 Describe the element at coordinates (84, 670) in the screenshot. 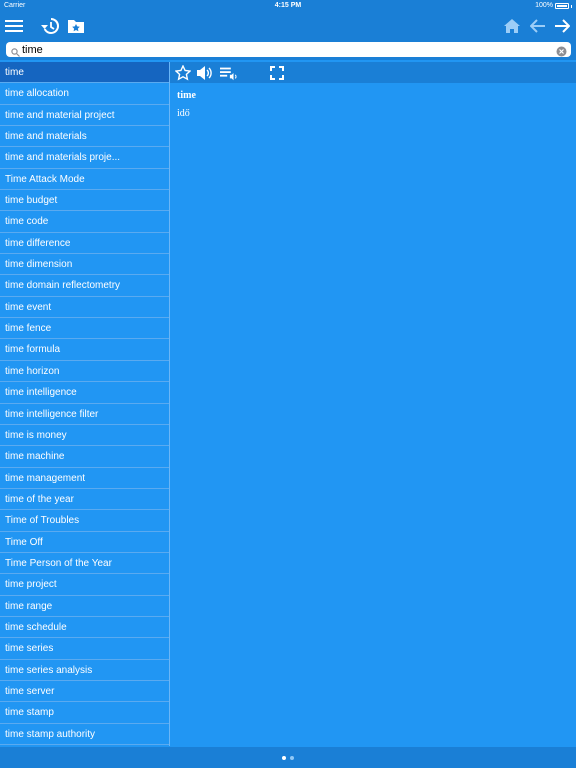

I see `word-list-item: time series analysis` at that location.